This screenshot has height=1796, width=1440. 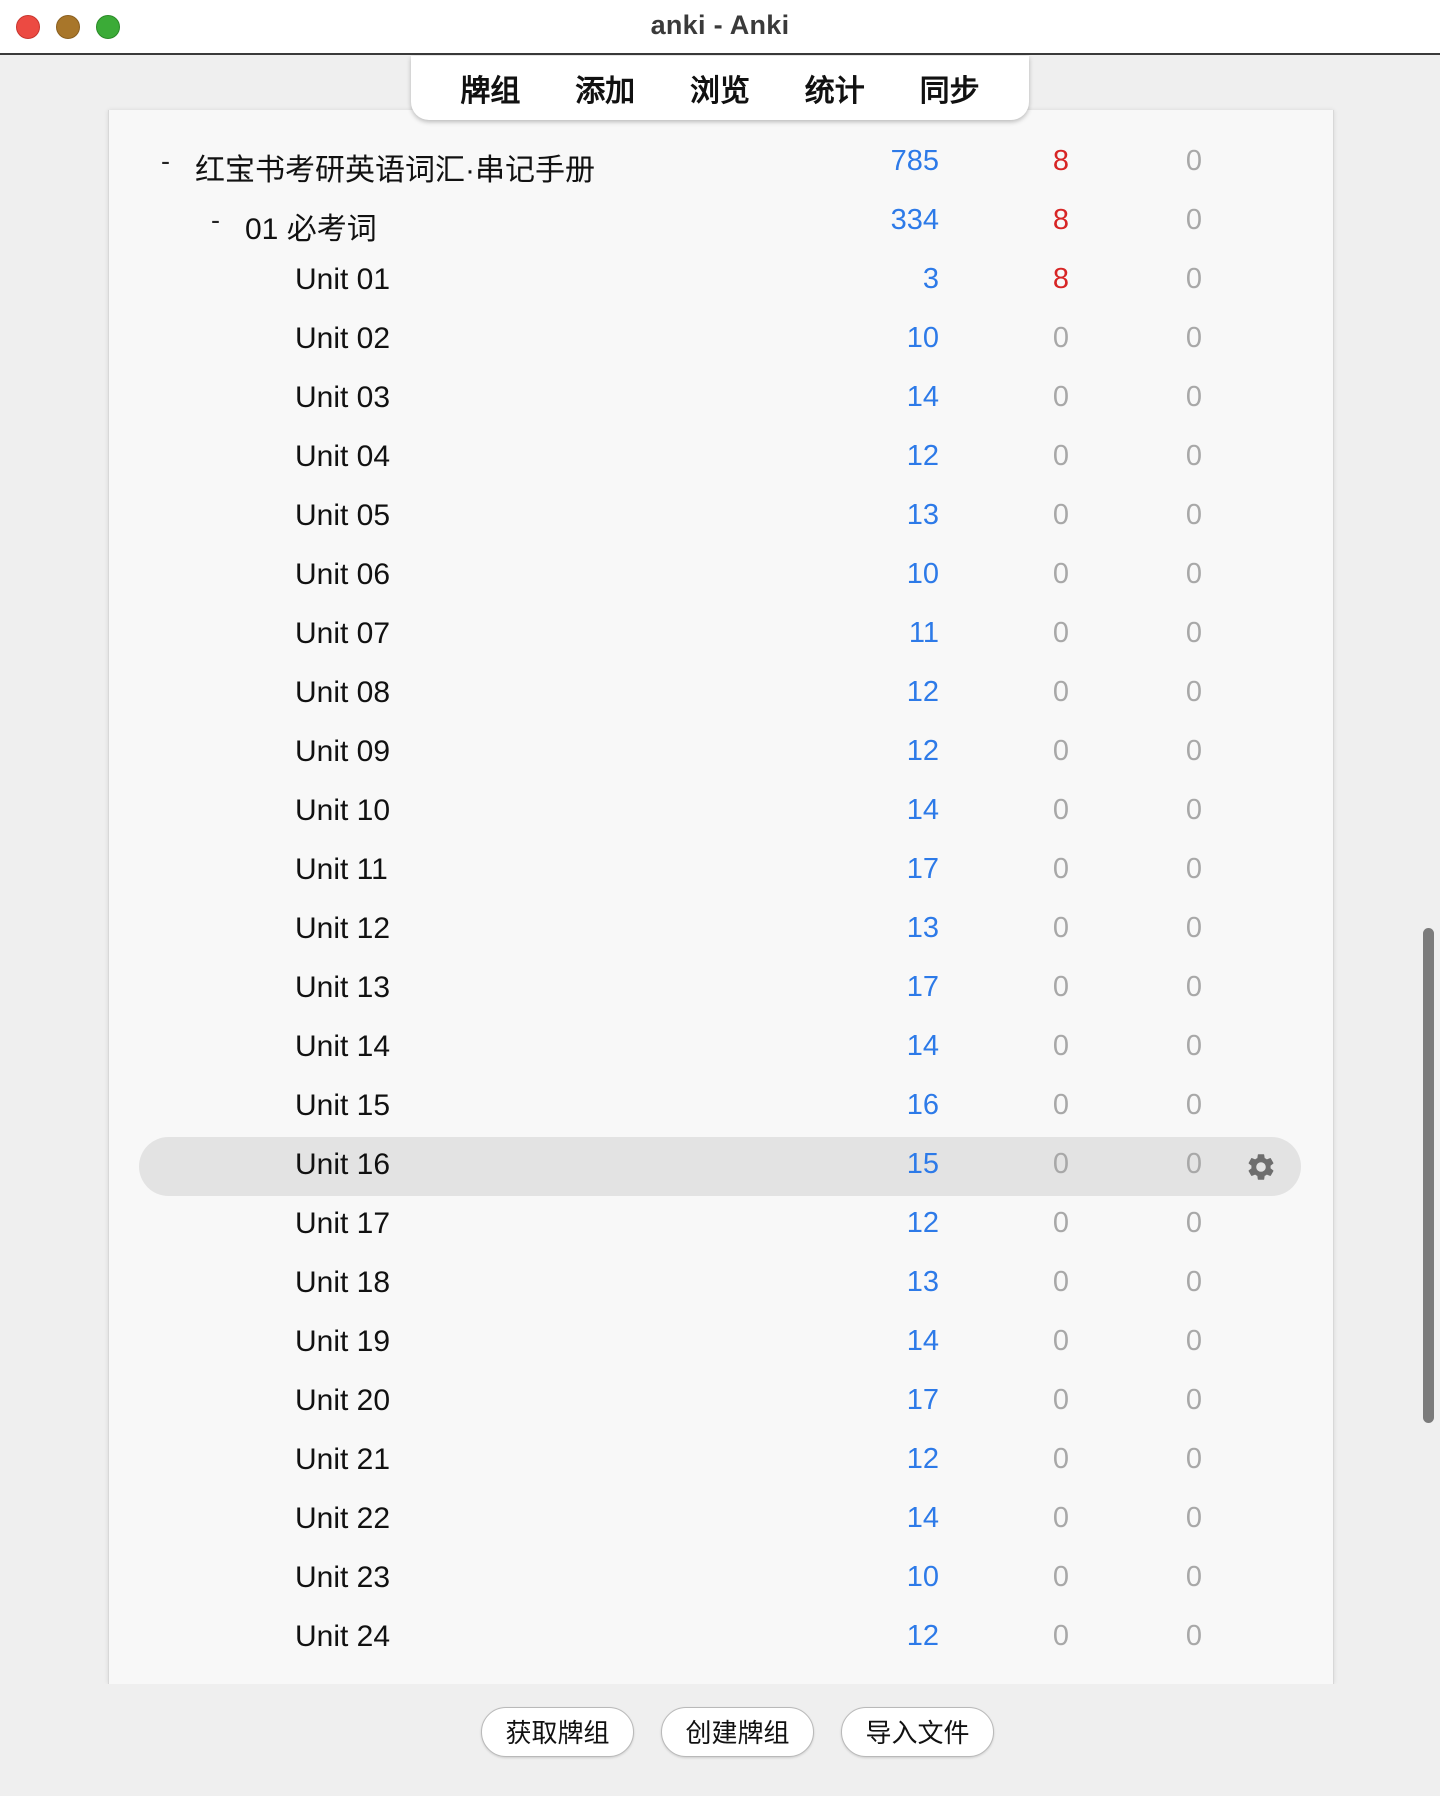 I want to click on deck-row: Unit 23 10 0 0, so click(x=720, y=1579).